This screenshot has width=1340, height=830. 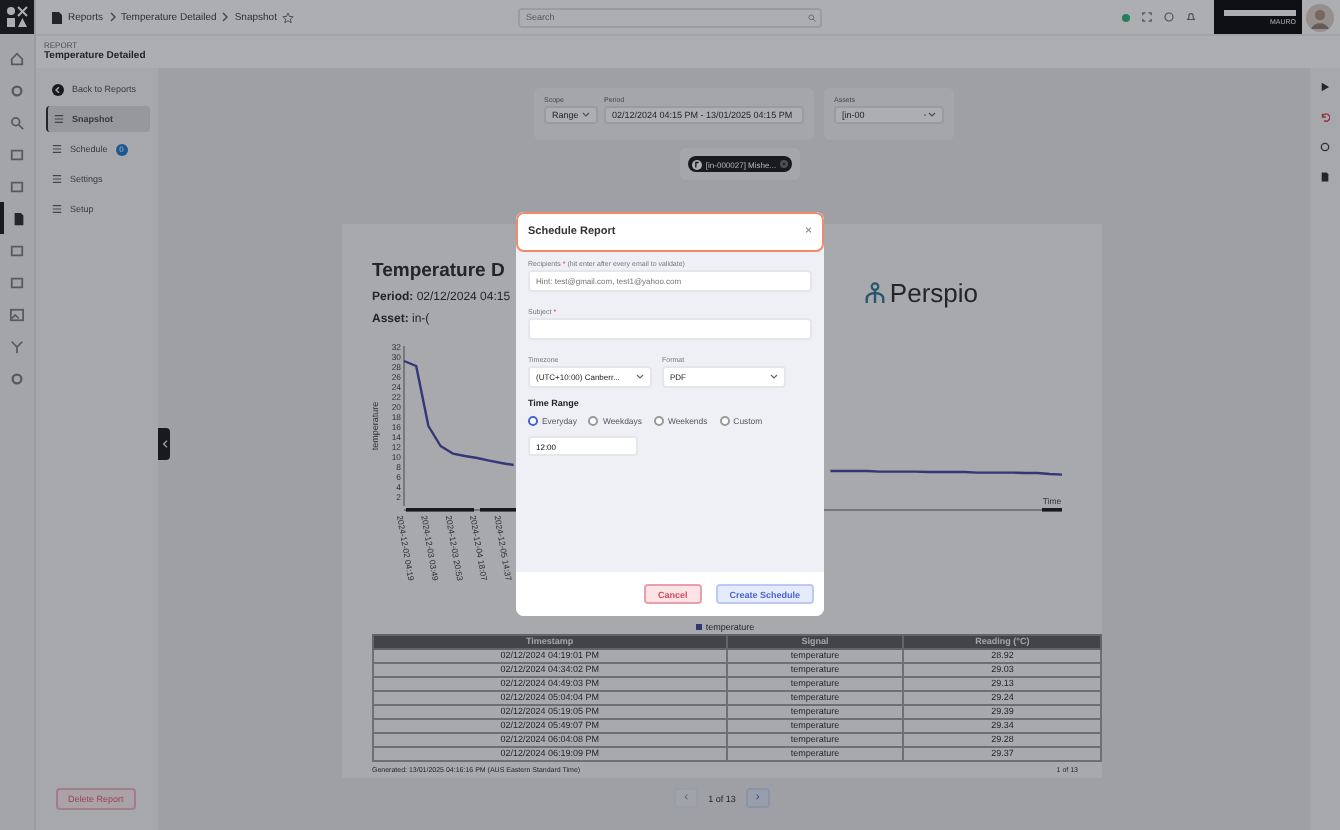 I want to click on home-icon, so click(x=17, y=58).